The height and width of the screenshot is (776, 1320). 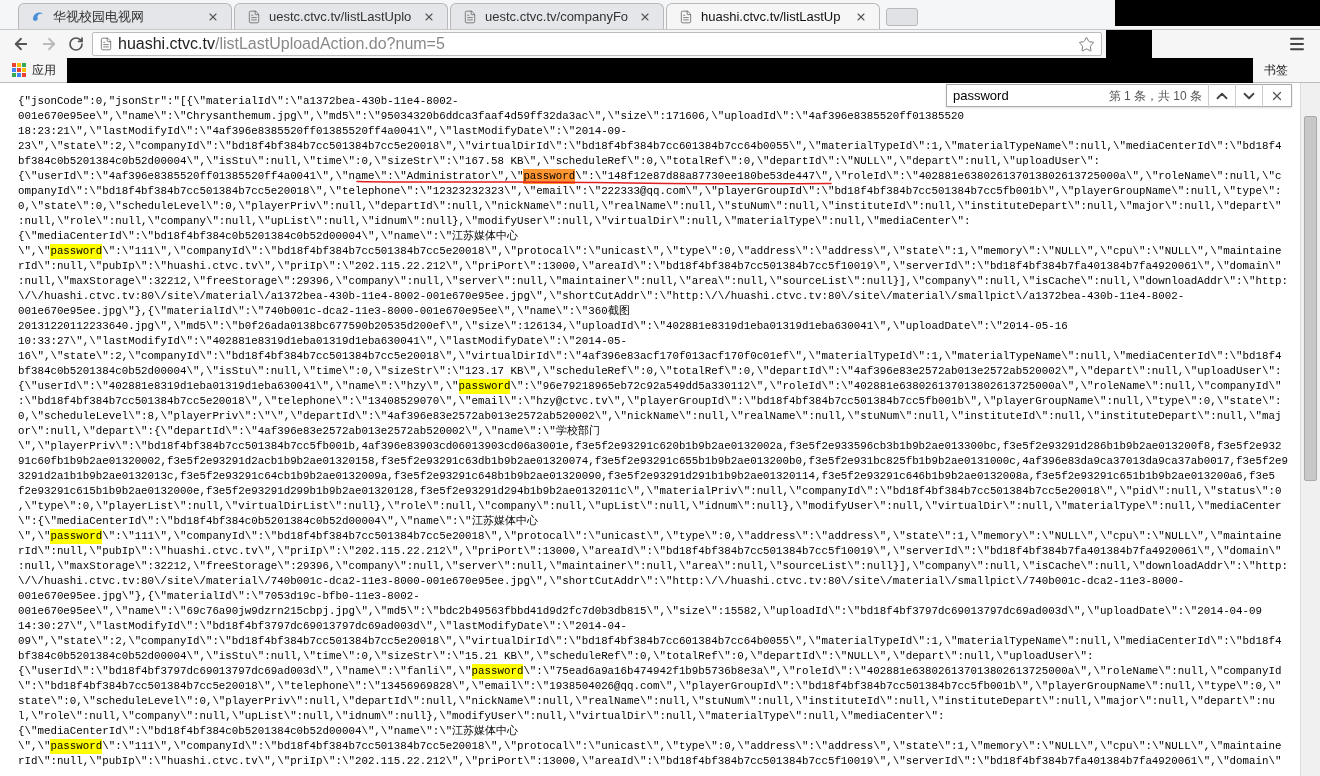 I want to click on json-text: ,\"type\":0,\"playerList\":null,\"virtualDirList\":null},\"role\":null,\"company\":null,\"upList\":null,\"idnum\":null},\"modifyUser\":null,\"virtualDir\":null,\"materialType\":null,\"mediaCenter, so click(x=650, y=506).